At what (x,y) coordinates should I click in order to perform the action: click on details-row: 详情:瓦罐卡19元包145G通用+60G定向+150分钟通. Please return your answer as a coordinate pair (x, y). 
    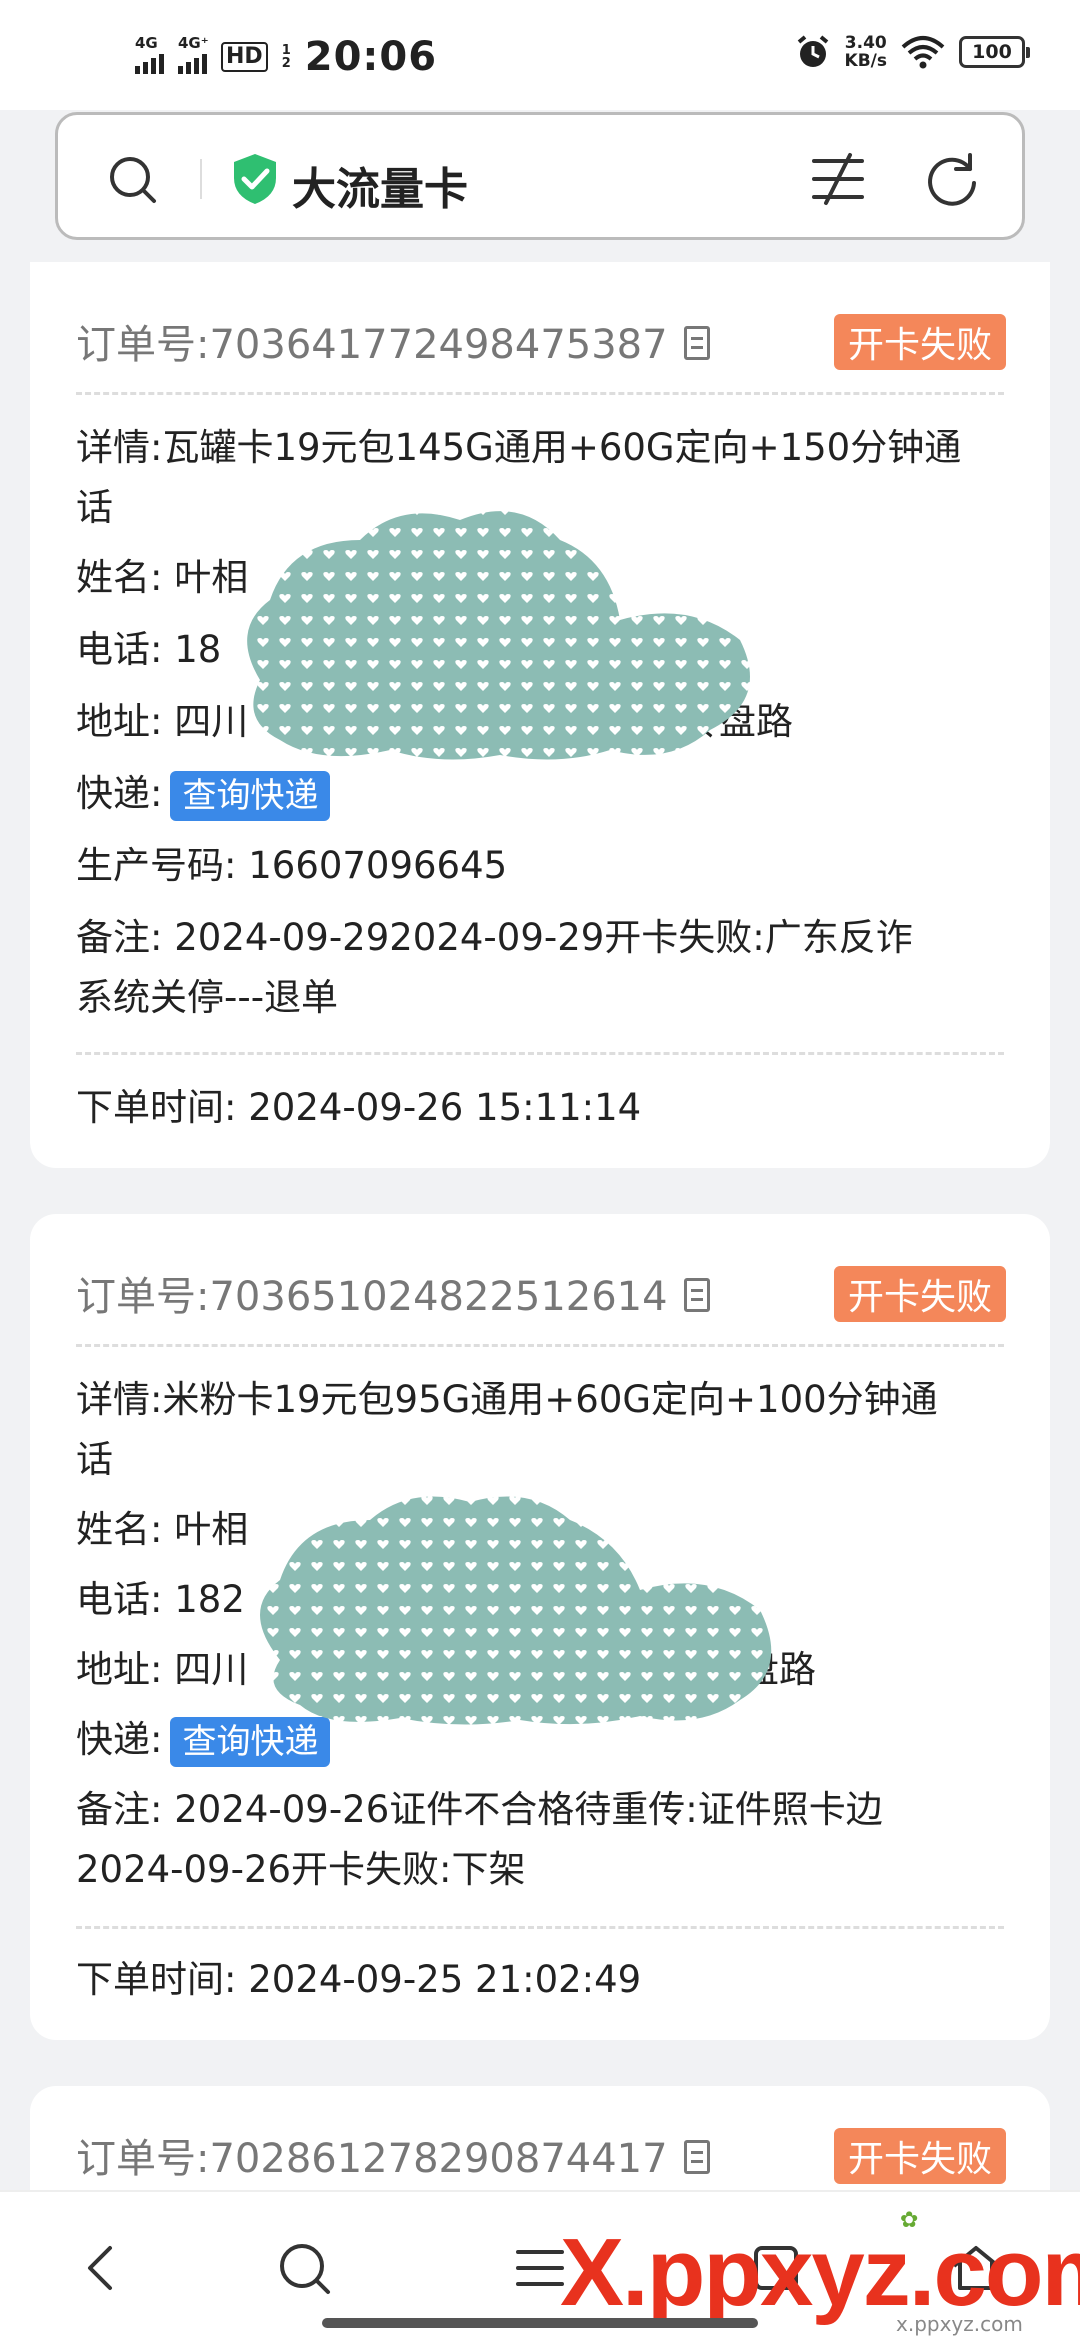
    Looking at the image, I should click on (546, 448).